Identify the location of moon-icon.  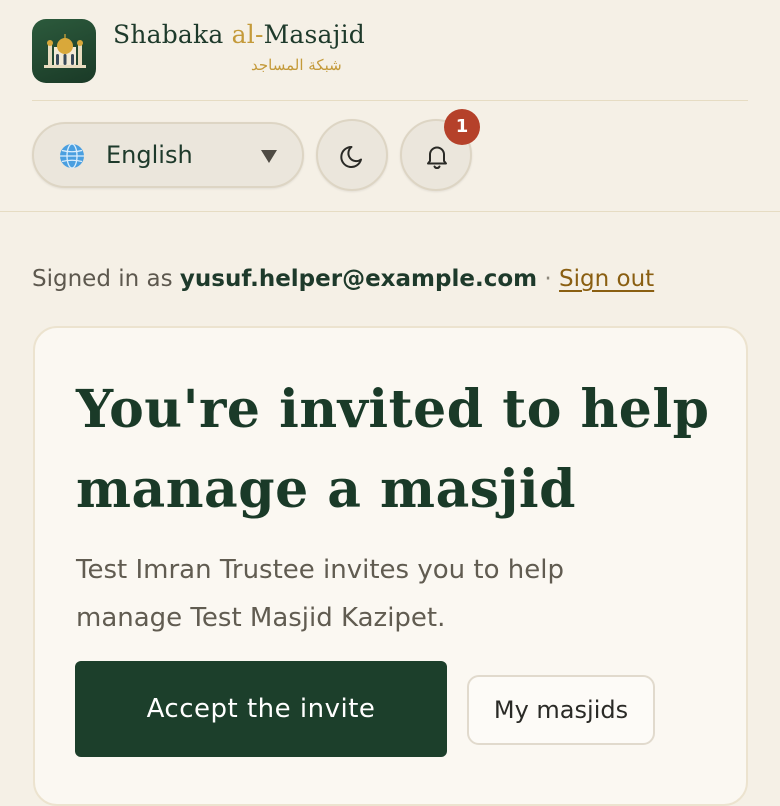
(351, 156).